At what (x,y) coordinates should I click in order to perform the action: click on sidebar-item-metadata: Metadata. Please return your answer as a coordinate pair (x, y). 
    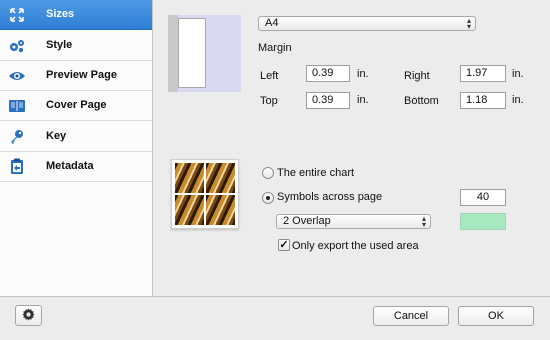
    Looking at the image, I should click on (76, 167).